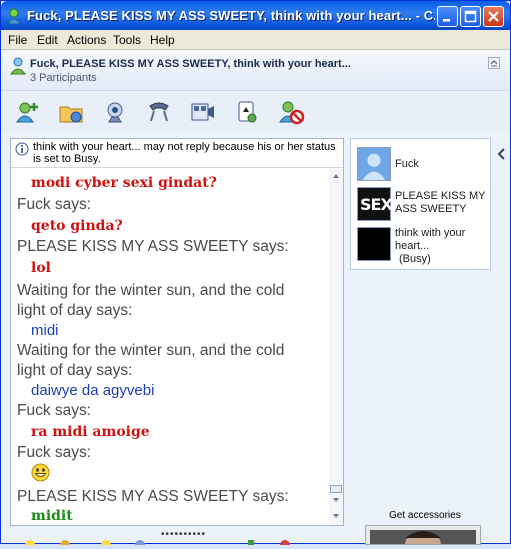  What do you see at coordinates (291, 112) in the screenshot?
I see `block-icon` at bounding box center [291, 112].